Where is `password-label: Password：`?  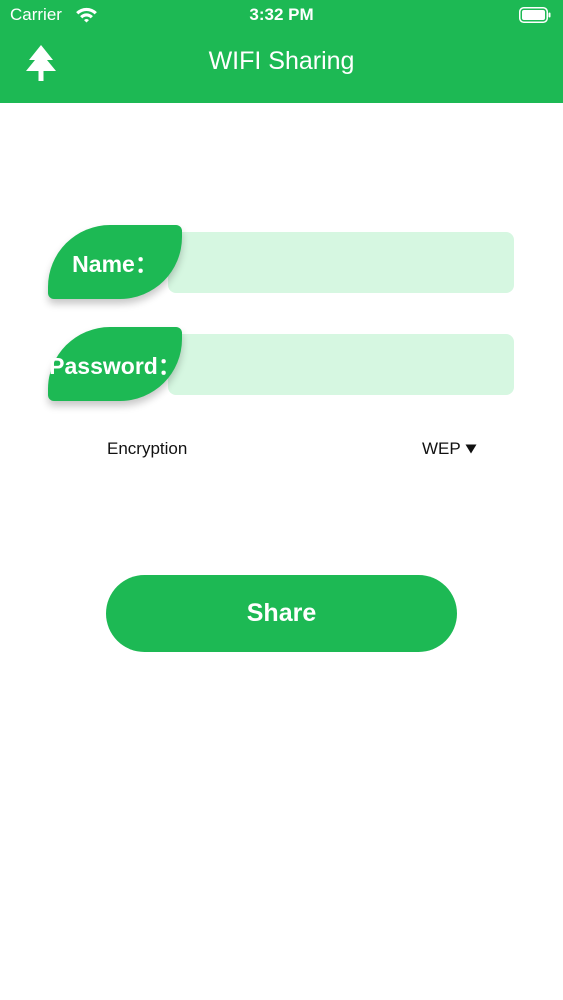 password-label: Password： is located at coordinates (115, 364).